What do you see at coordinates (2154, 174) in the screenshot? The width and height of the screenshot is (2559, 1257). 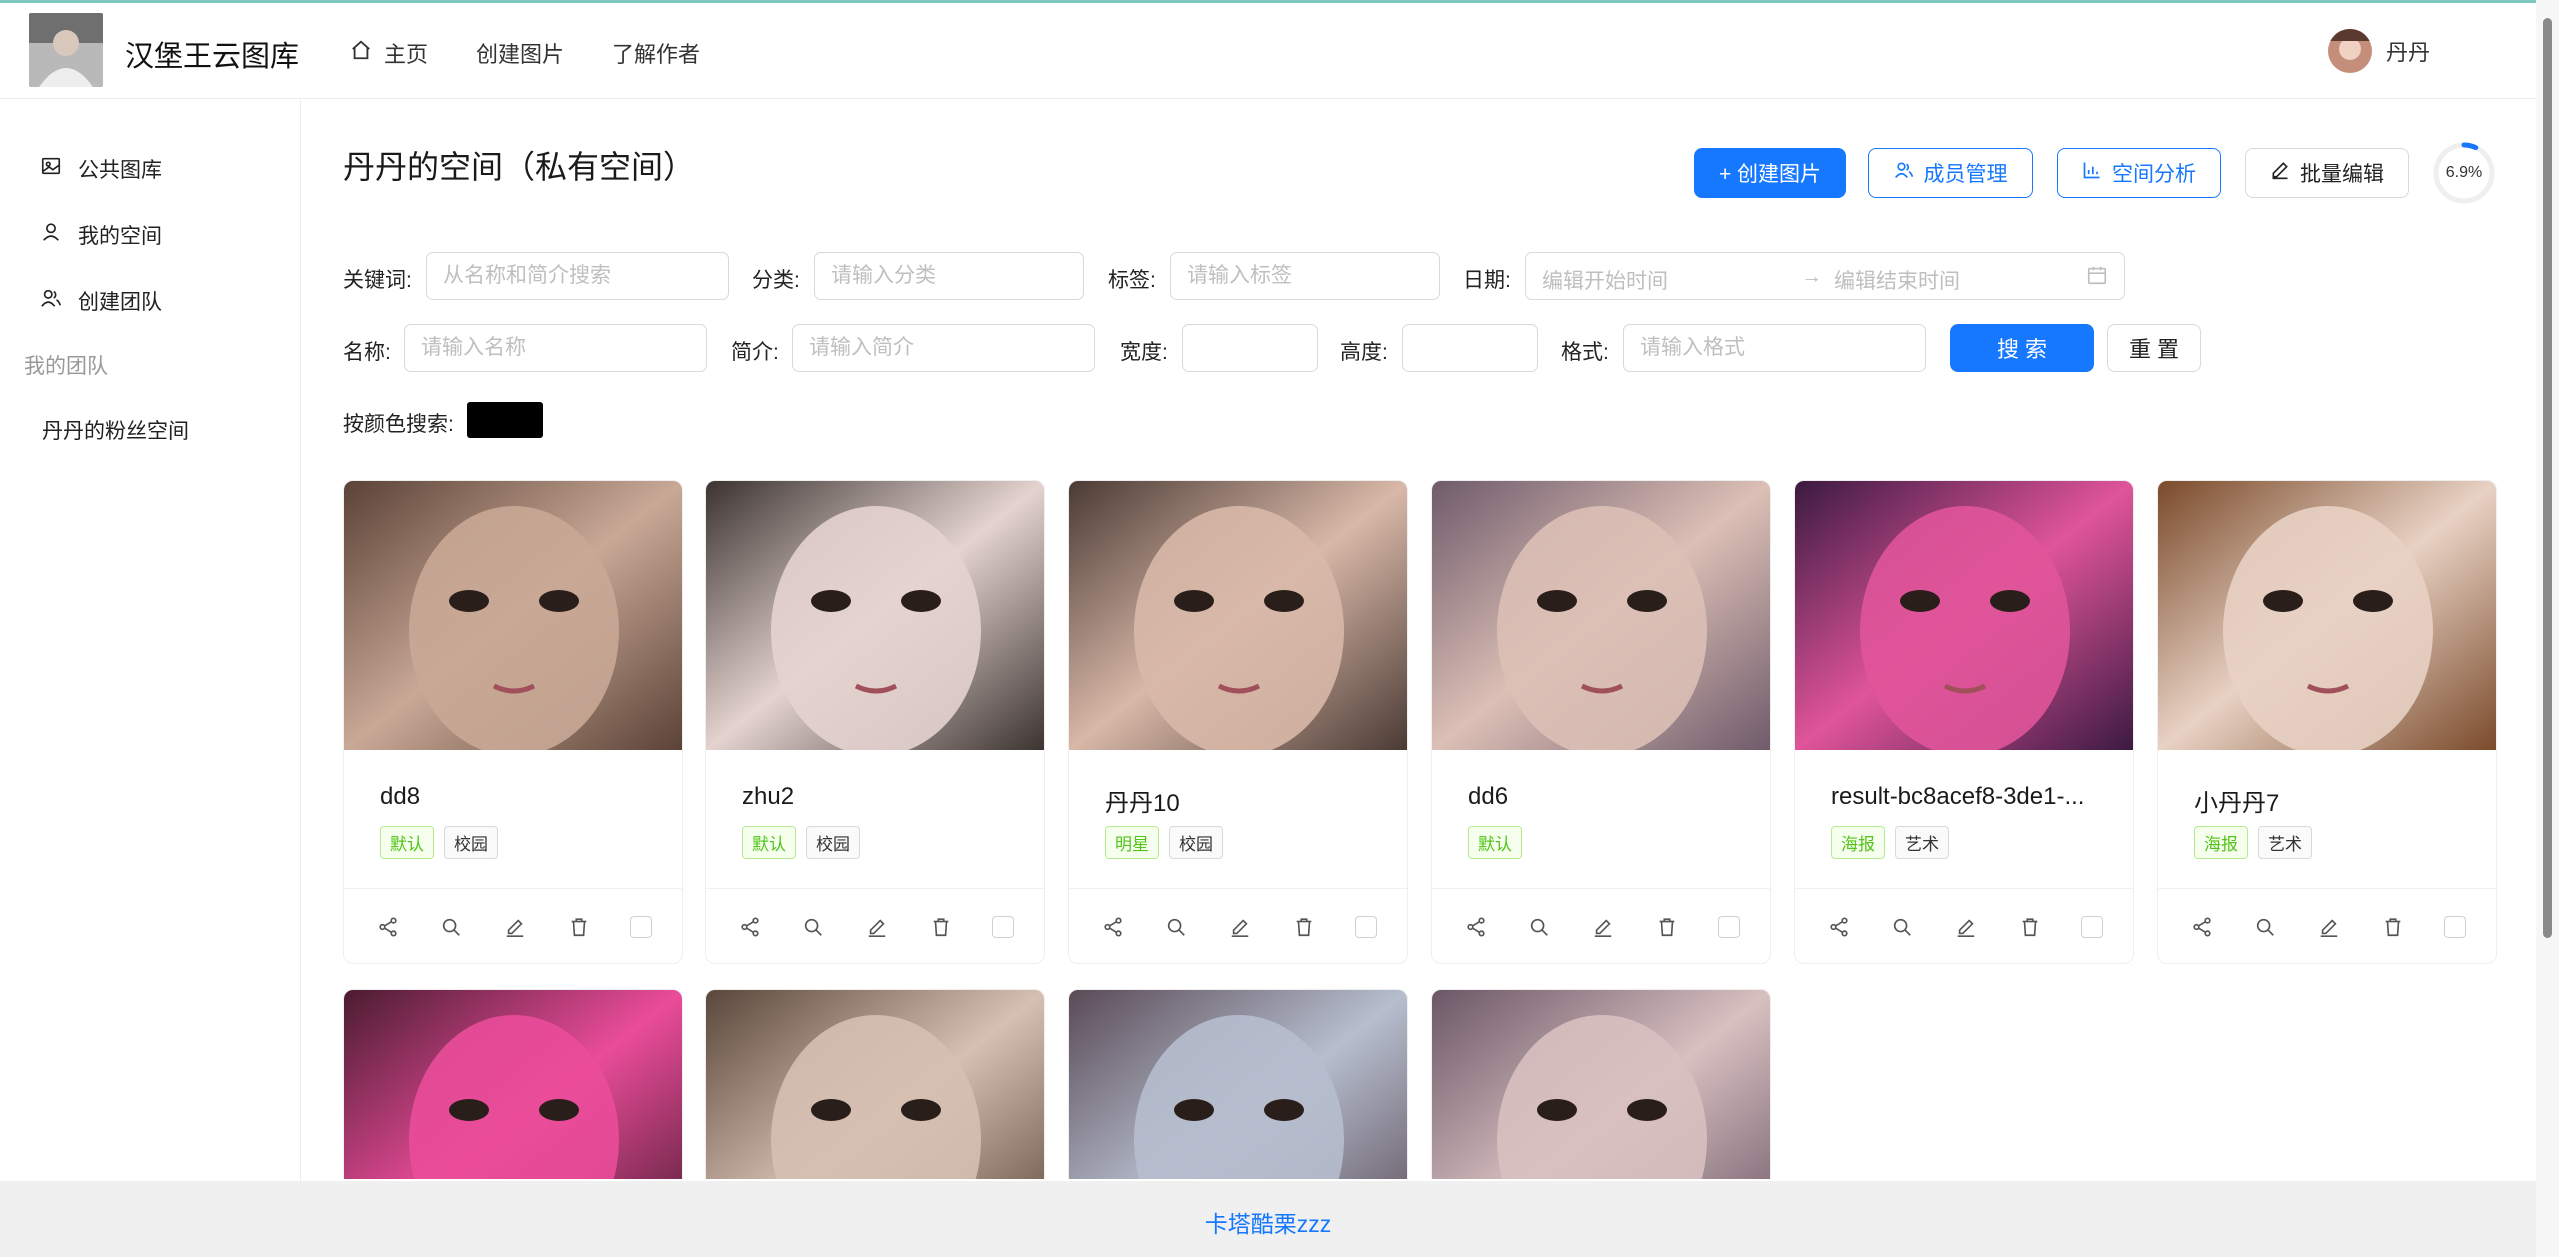 I see `space-analysis-label: 空间分析` at bounding box center [2154, 174].